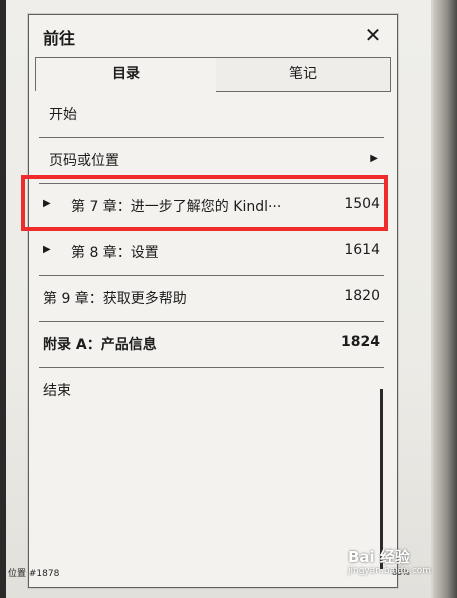 Image resolution: width=457 pixels, height=598 pixels. Describe the element at coordinates (34, 574) in the screenshot. I see `location-indicator: 位置 #1878` at that location.